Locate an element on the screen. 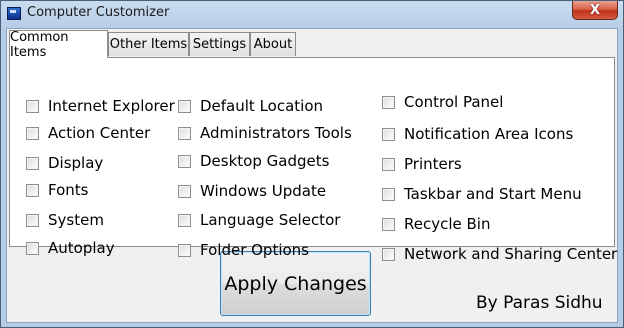 The width and height of the screenshot is (624, 328). tab-label: Common Items is located at coordinates (39, 44).